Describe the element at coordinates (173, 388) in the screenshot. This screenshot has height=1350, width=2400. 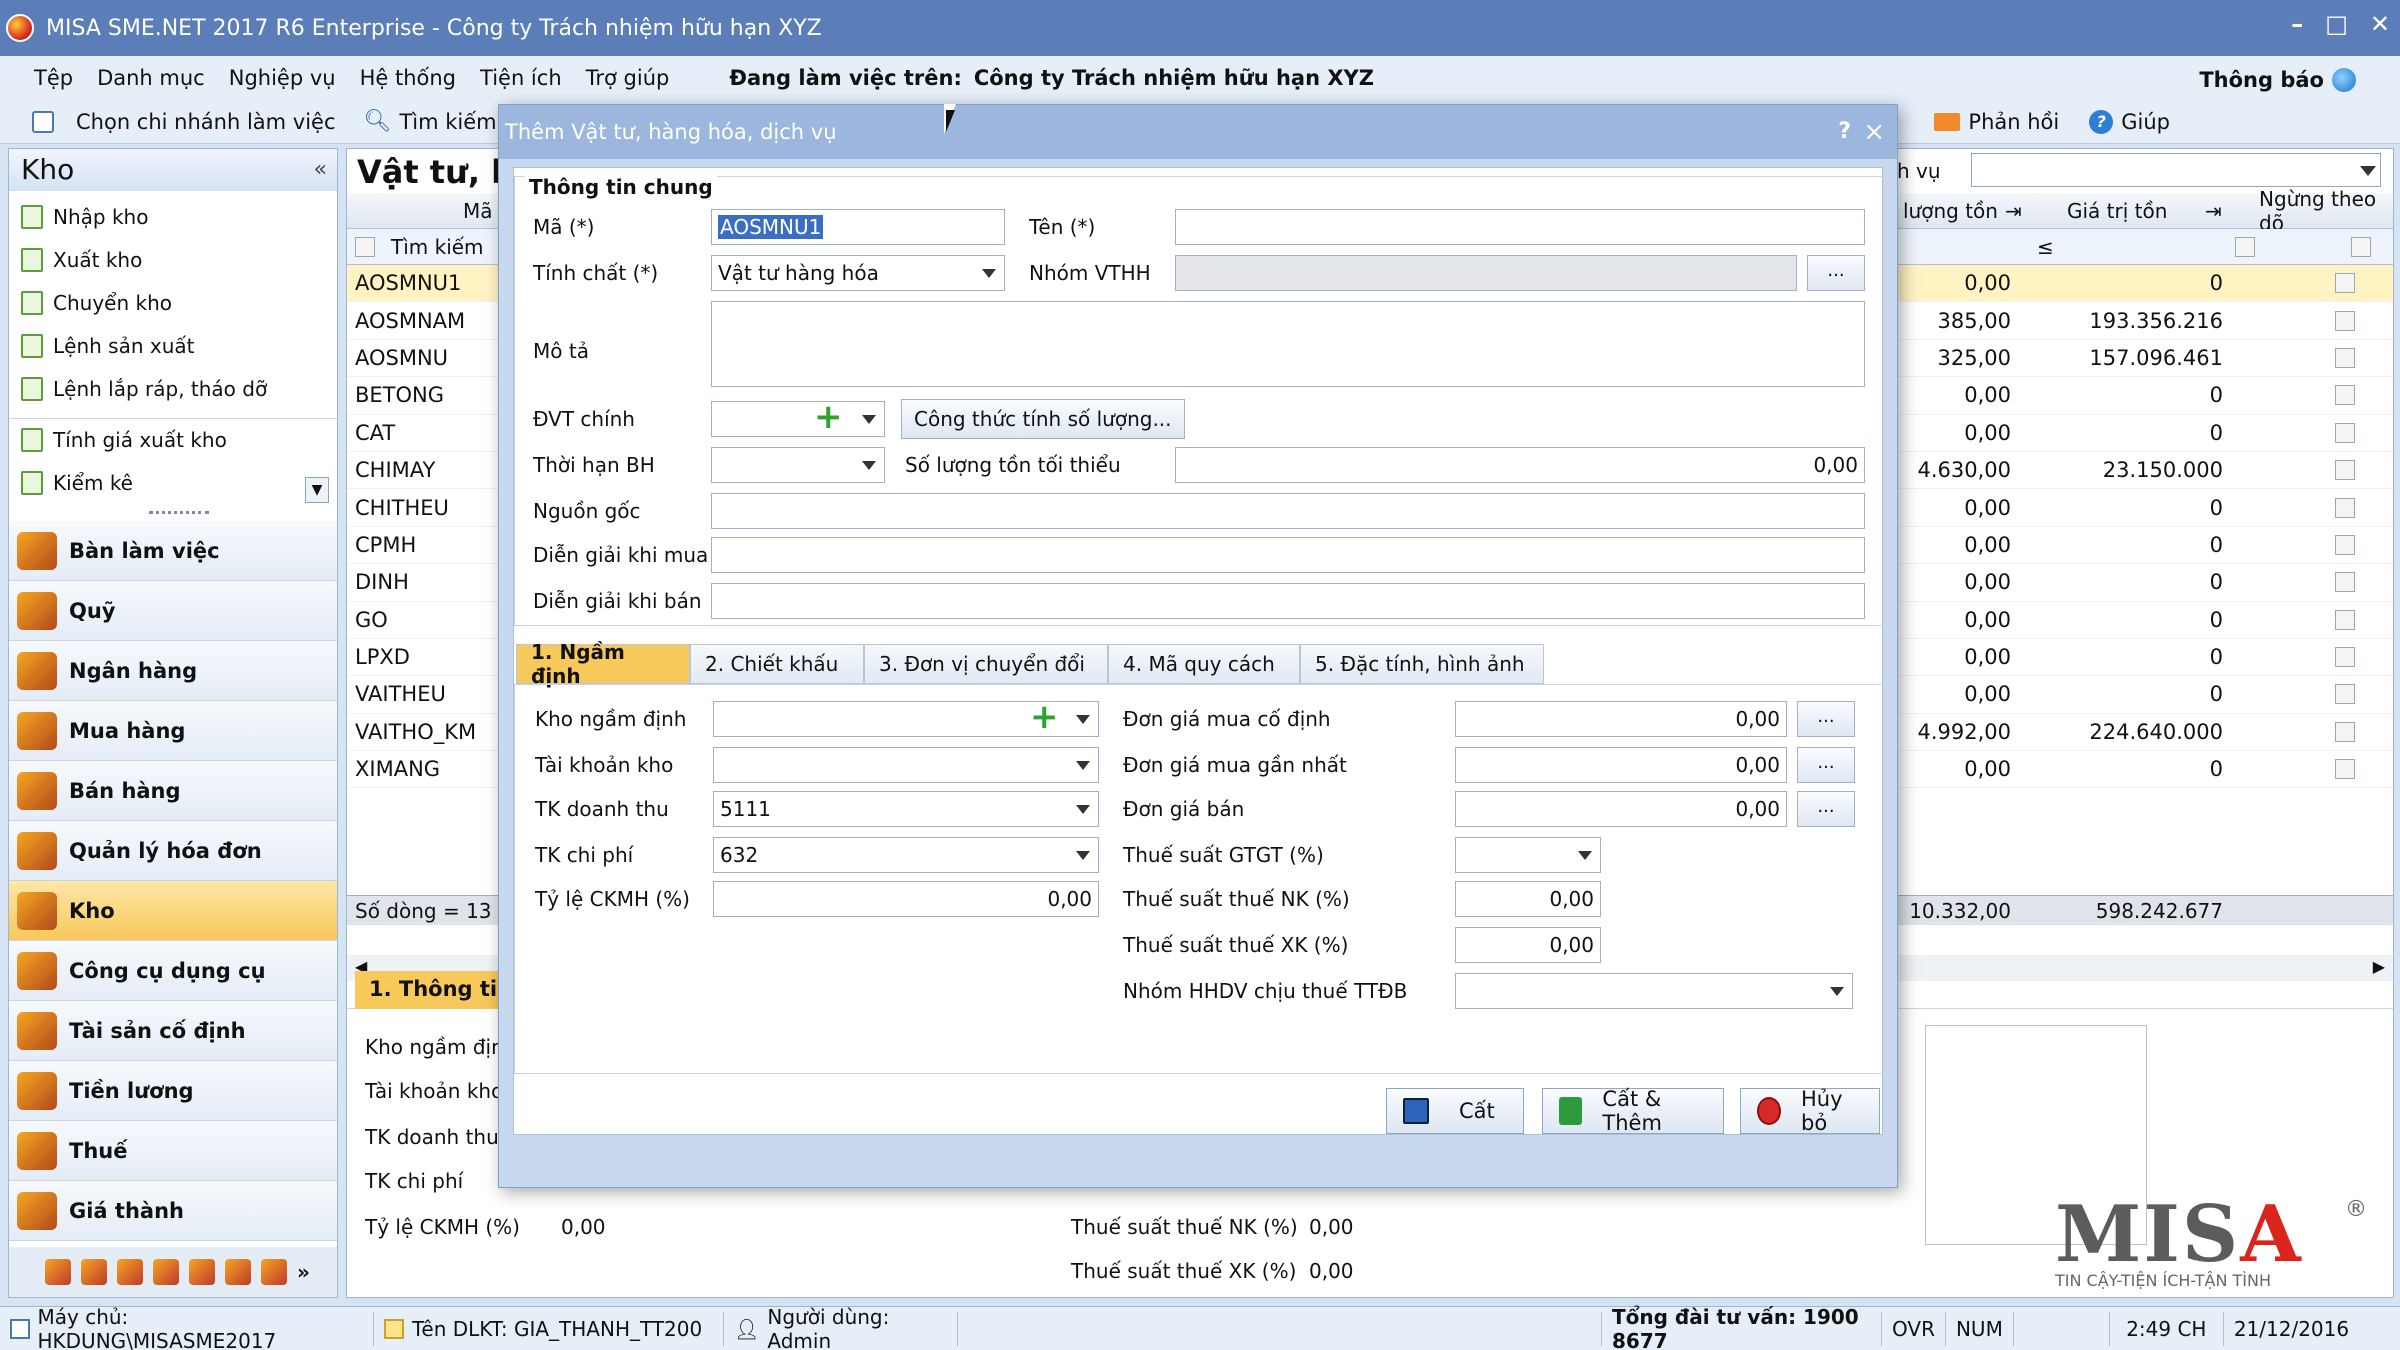
I see `sub-item-lenh-lap-rap: Lệnh lắp ráp, tháo dỡ` at that location.